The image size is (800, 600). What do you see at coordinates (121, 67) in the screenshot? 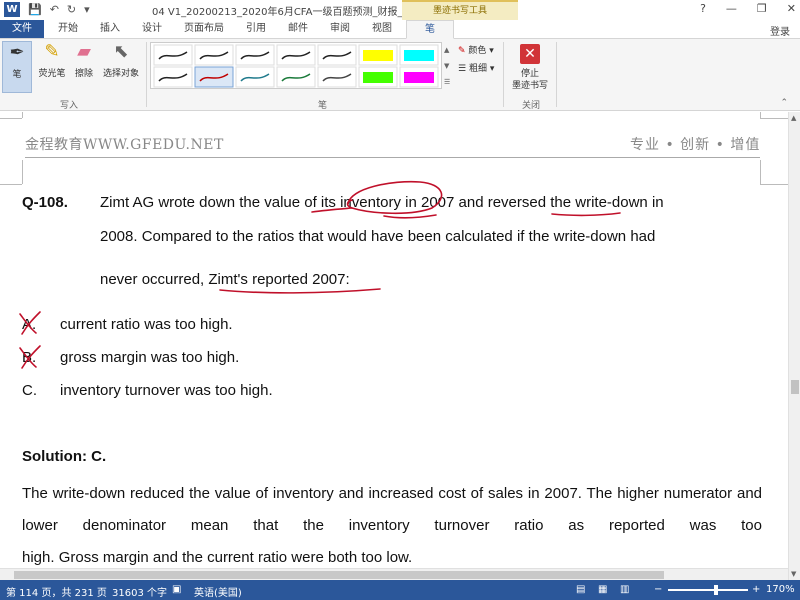
I see `select-objects-button: ⬉ 选择对象` at bounding box center [121, 67].